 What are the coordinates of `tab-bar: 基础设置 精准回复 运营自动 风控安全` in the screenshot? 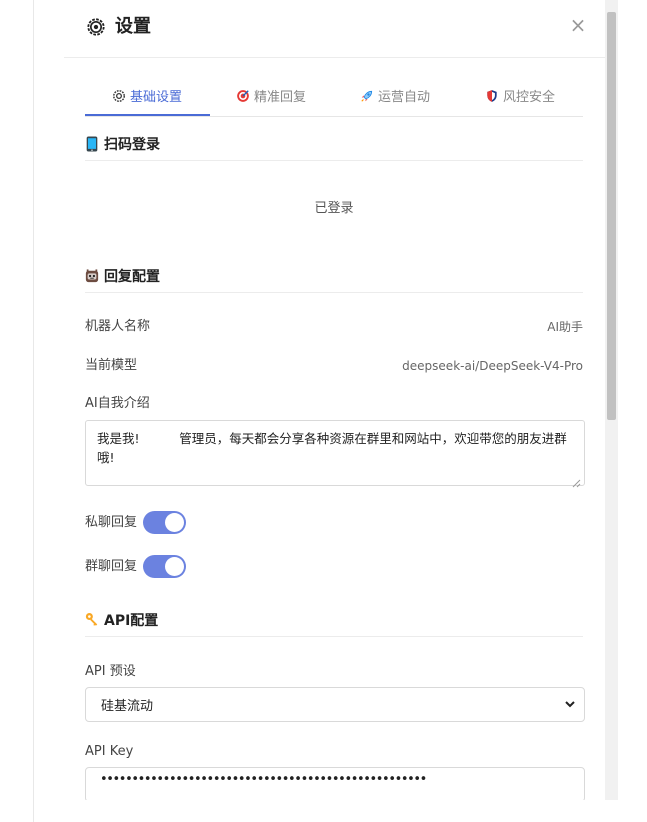 It's located at (334, 99).